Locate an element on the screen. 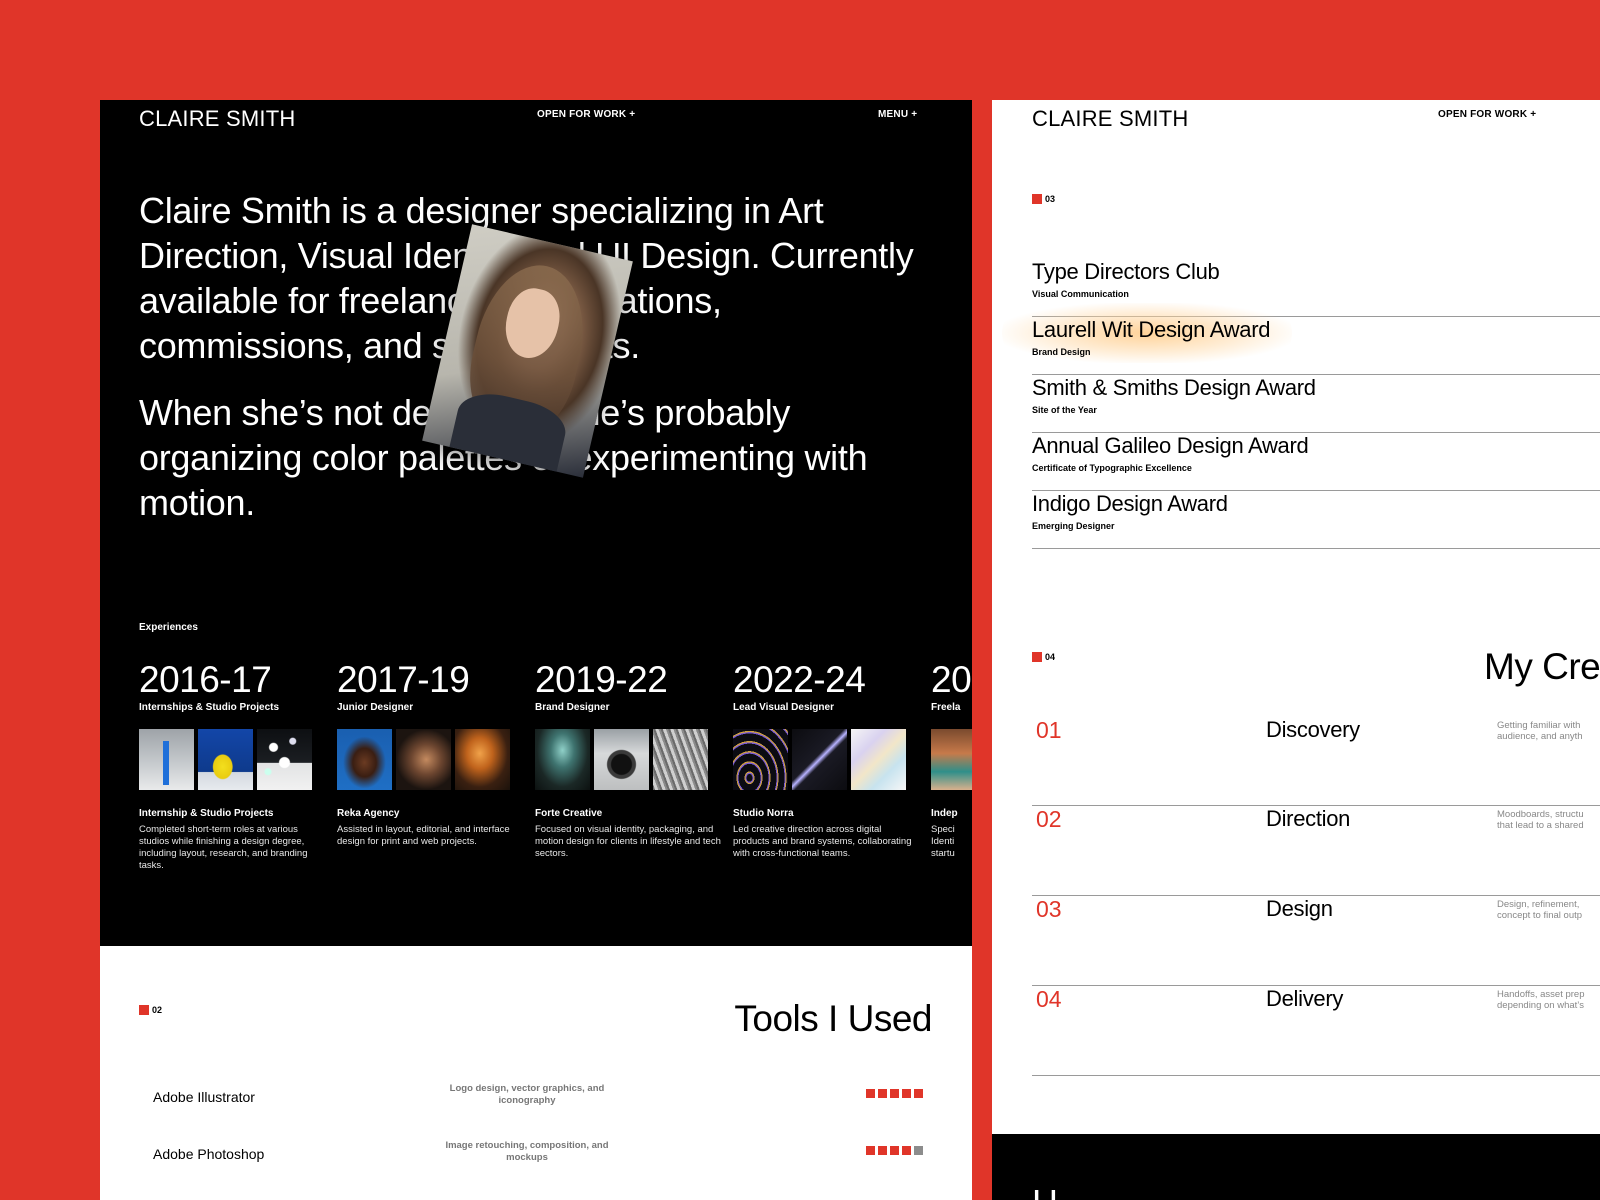  award-name: Type Directors Club is located at coordinates (1126, 271).